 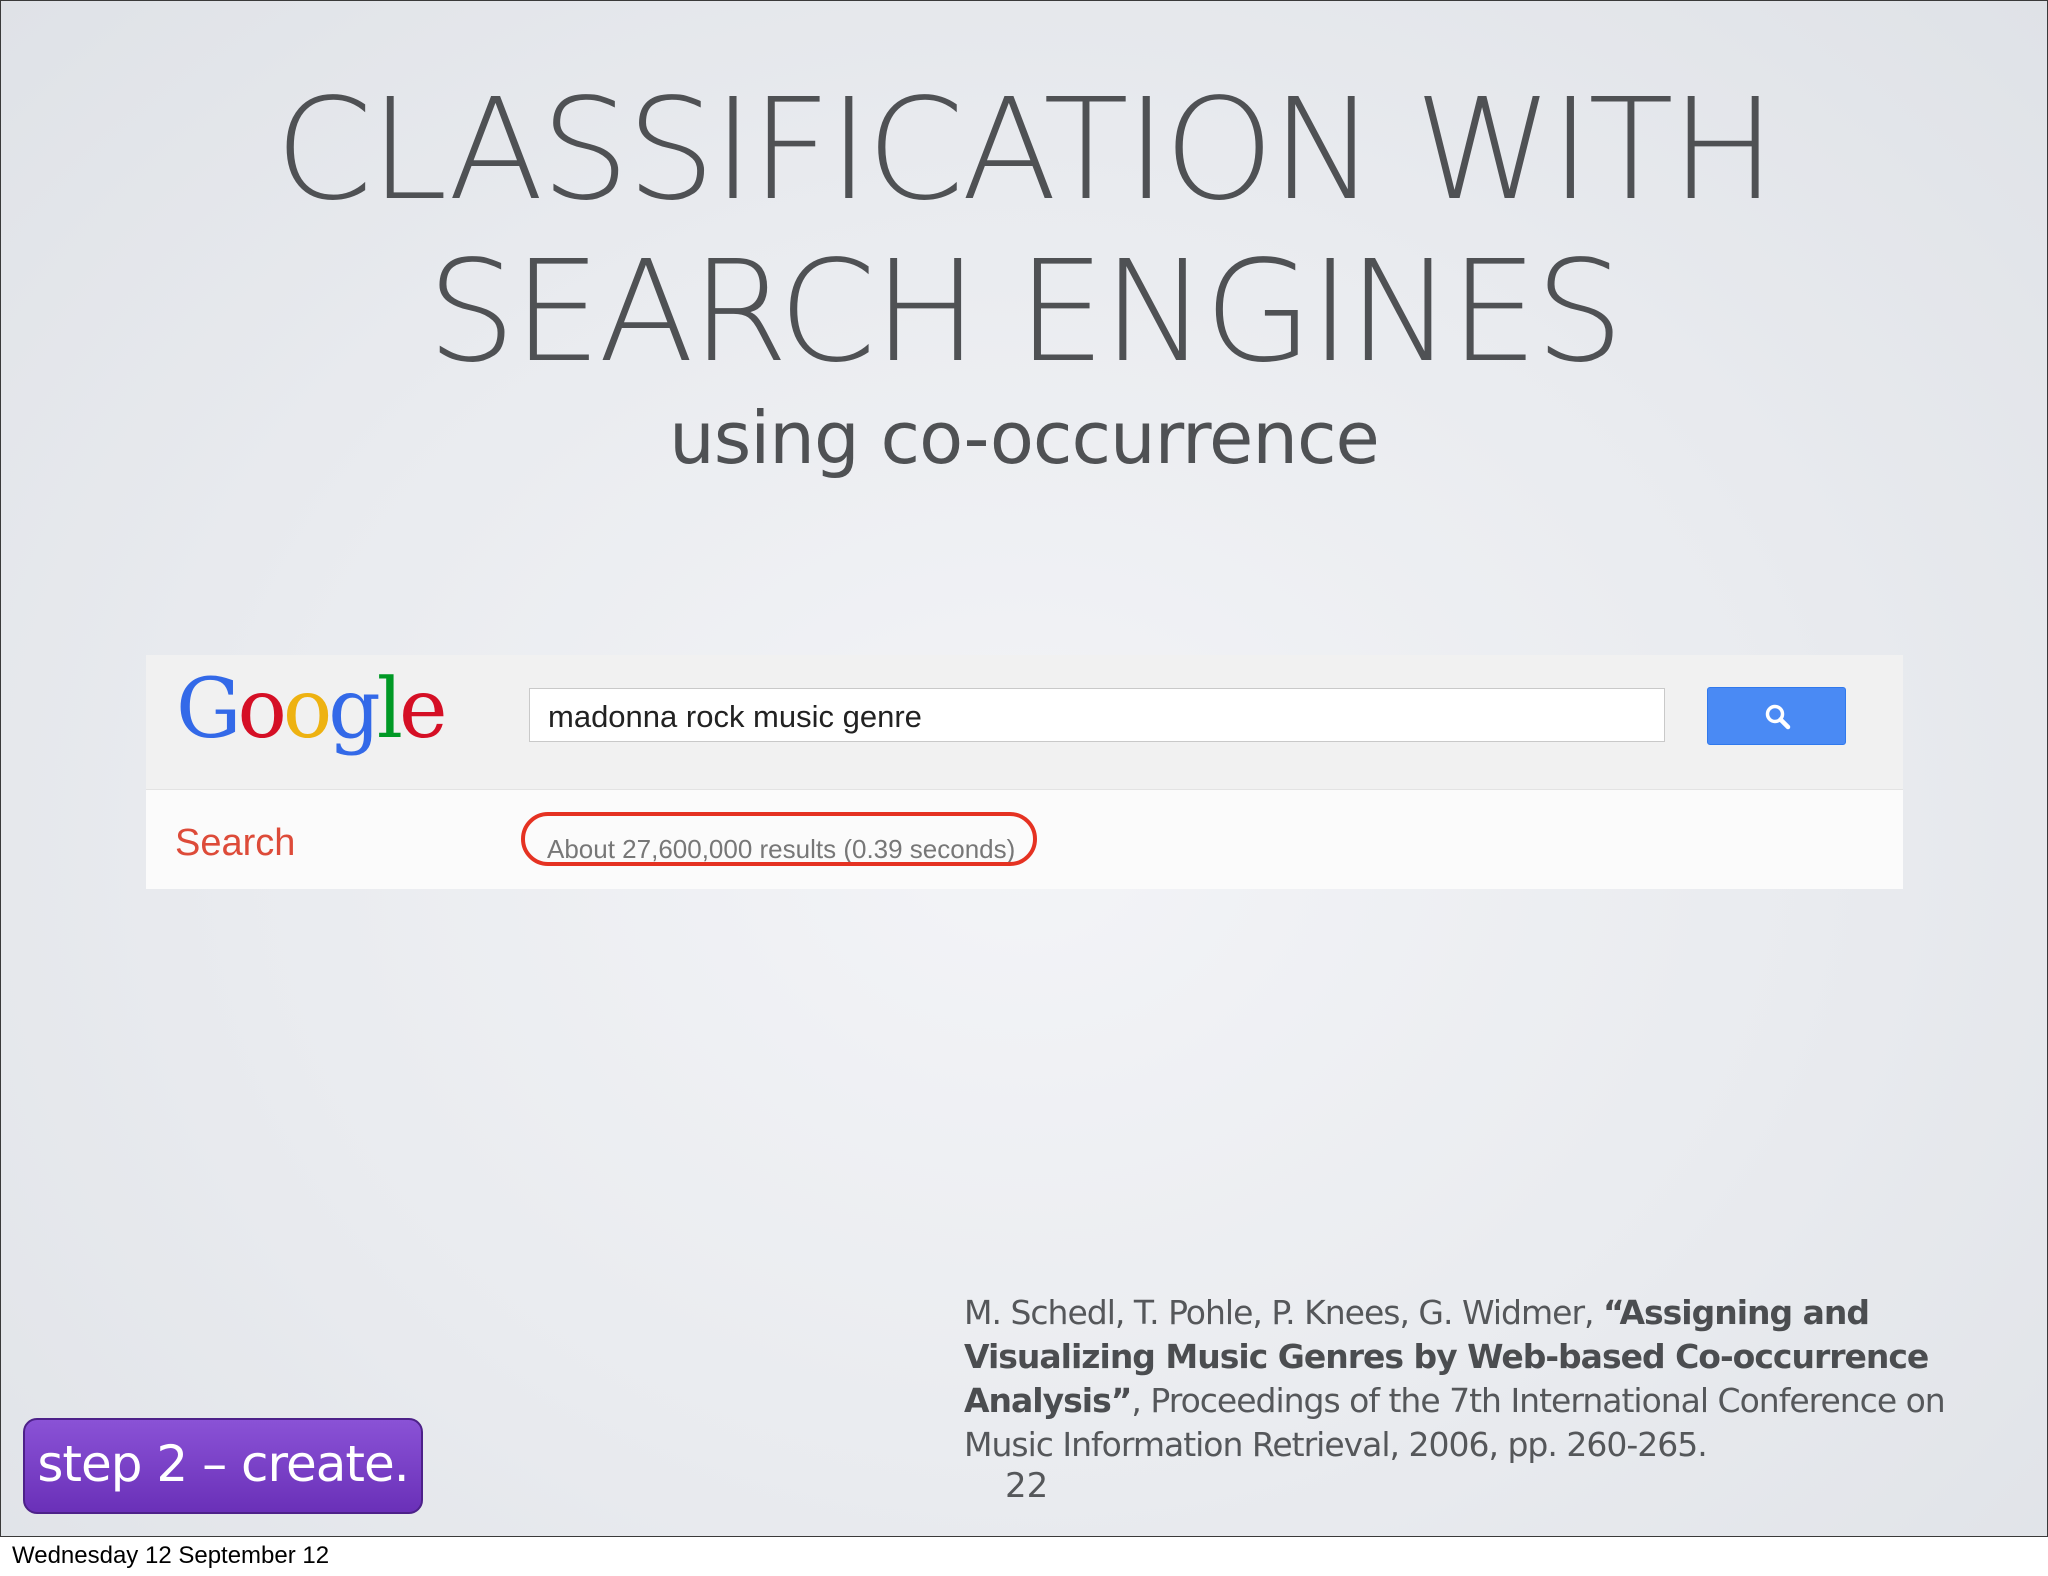 I want to click on result-stats-highlight, so click(x=779, y=839).